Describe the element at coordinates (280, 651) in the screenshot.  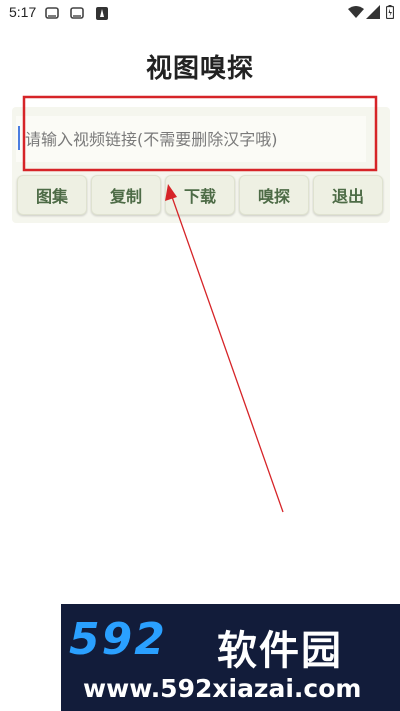
I see `watermark-name: 软件园` at that location.